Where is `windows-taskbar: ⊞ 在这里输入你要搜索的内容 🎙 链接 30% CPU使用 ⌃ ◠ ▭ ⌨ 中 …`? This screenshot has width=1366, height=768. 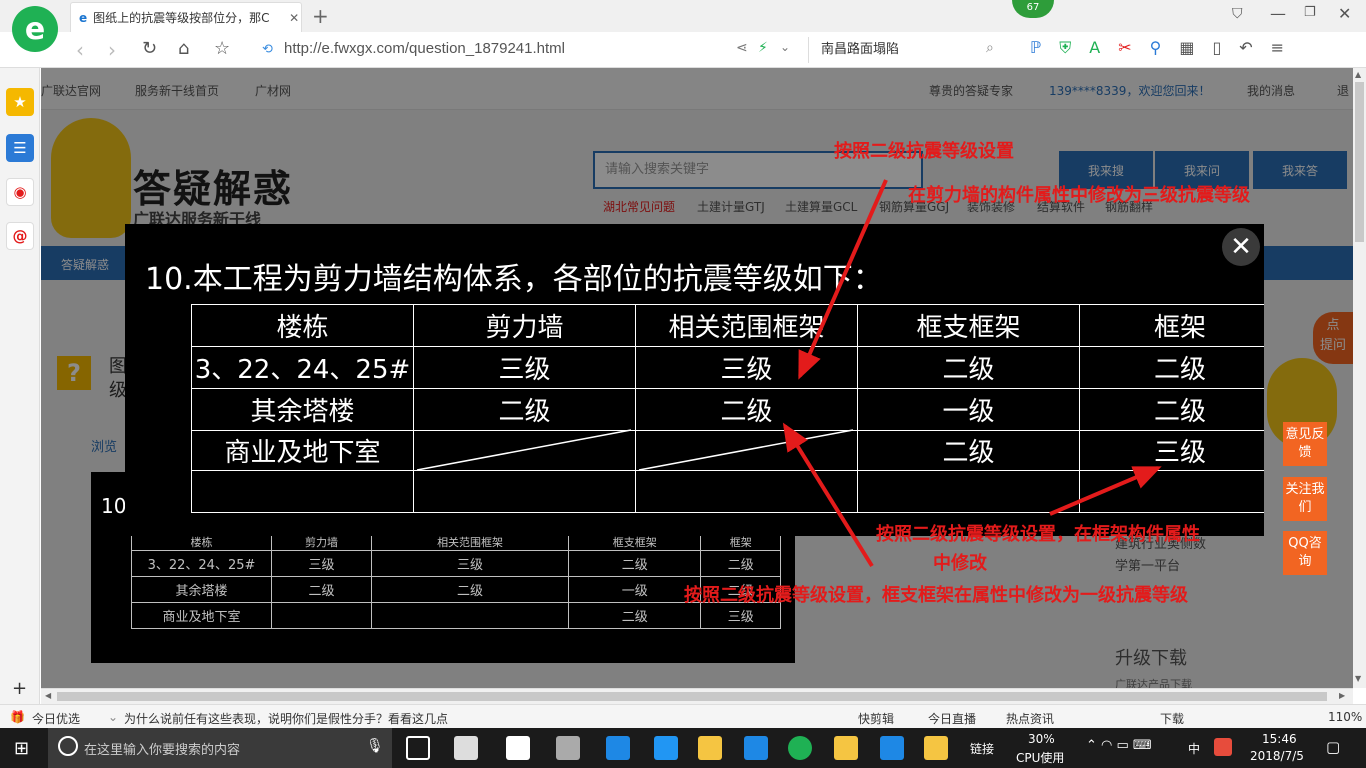 windows-taskbar: ⊞ 在这里输入你要搜索的内容 🎙 链接 30% CPU使用 ⌃ ◠ ▭ ⌨ 中 … is located at coordinates (683, 748).